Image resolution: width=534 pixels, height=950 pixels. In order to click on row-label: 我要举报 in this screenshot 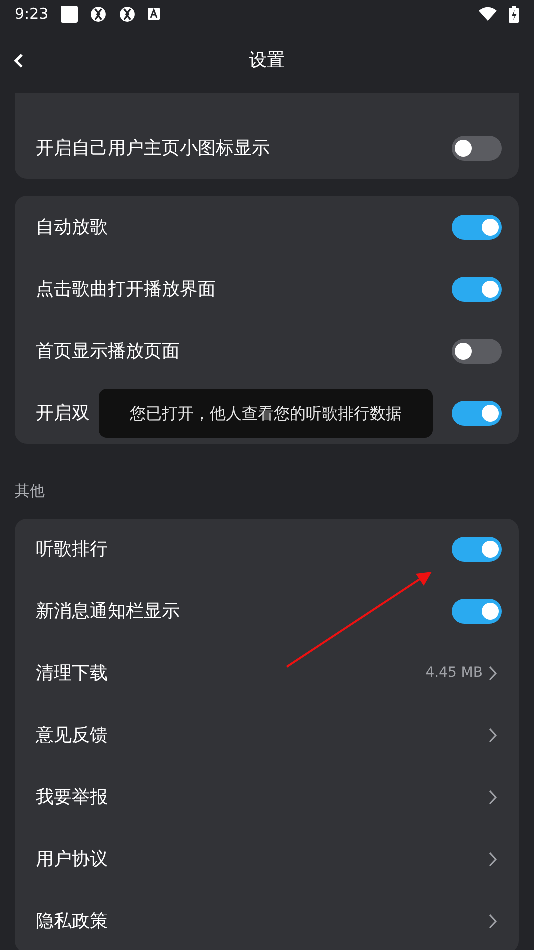, I will do `click(72, 798)`.